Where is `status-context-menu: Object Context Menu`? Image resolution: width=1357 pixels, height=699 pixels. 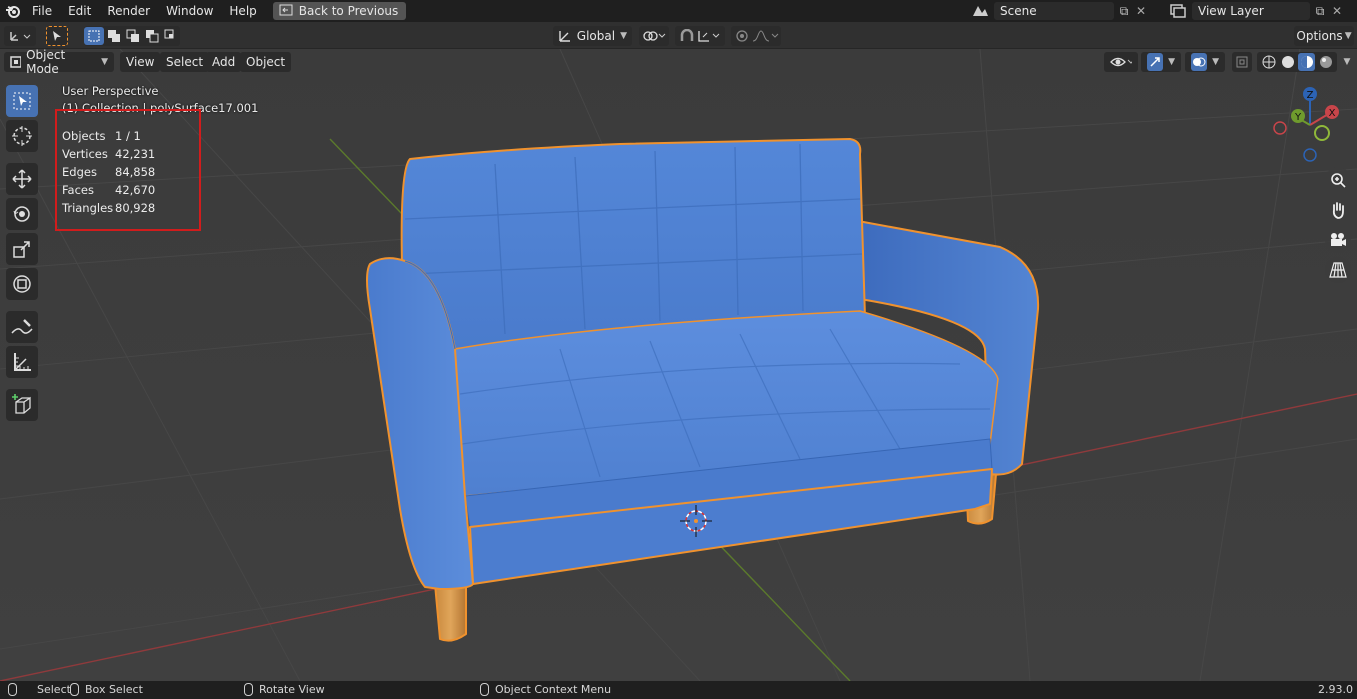 status-context-menu: Object Context Menu is located at coordinates (545, 689).